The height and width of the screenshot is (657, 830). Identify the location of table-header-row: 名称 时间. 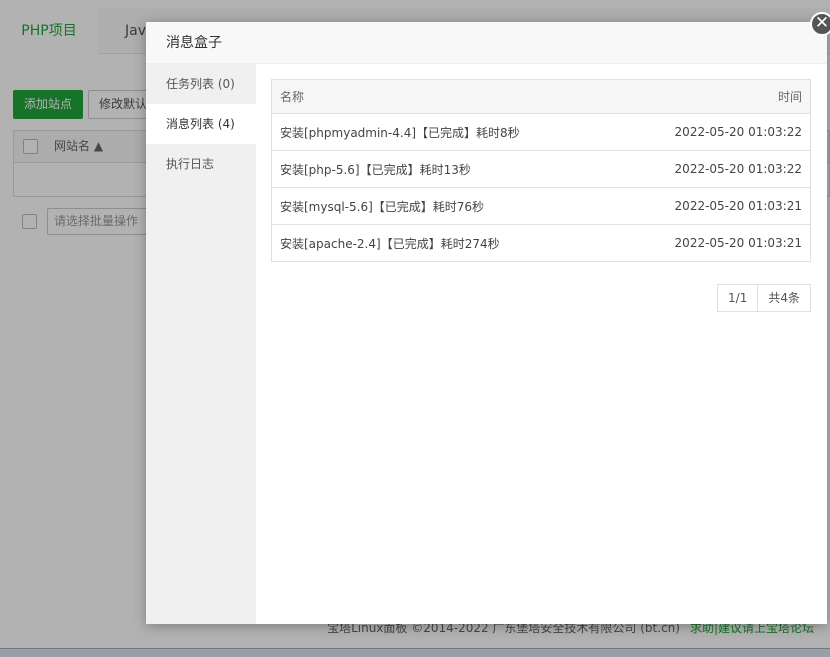
(541, 96).